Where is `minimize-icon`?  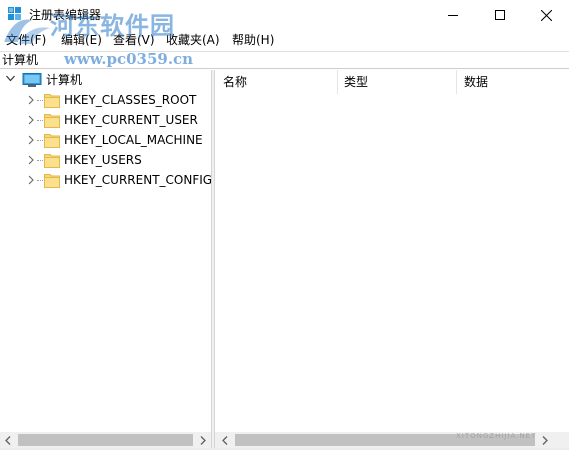 minimize-icon is located at coordinates (453, 15).